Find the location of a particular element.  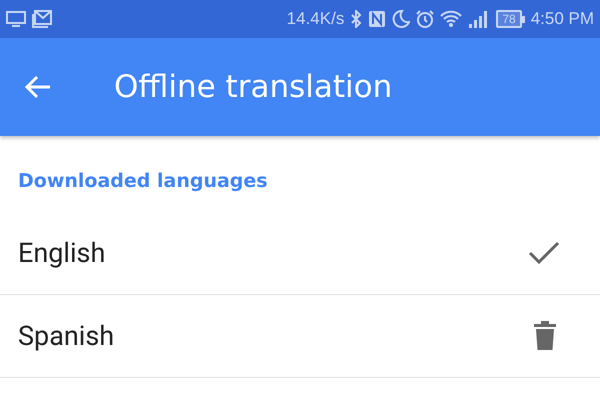

trash-icon is located at coordinates (545, 336).